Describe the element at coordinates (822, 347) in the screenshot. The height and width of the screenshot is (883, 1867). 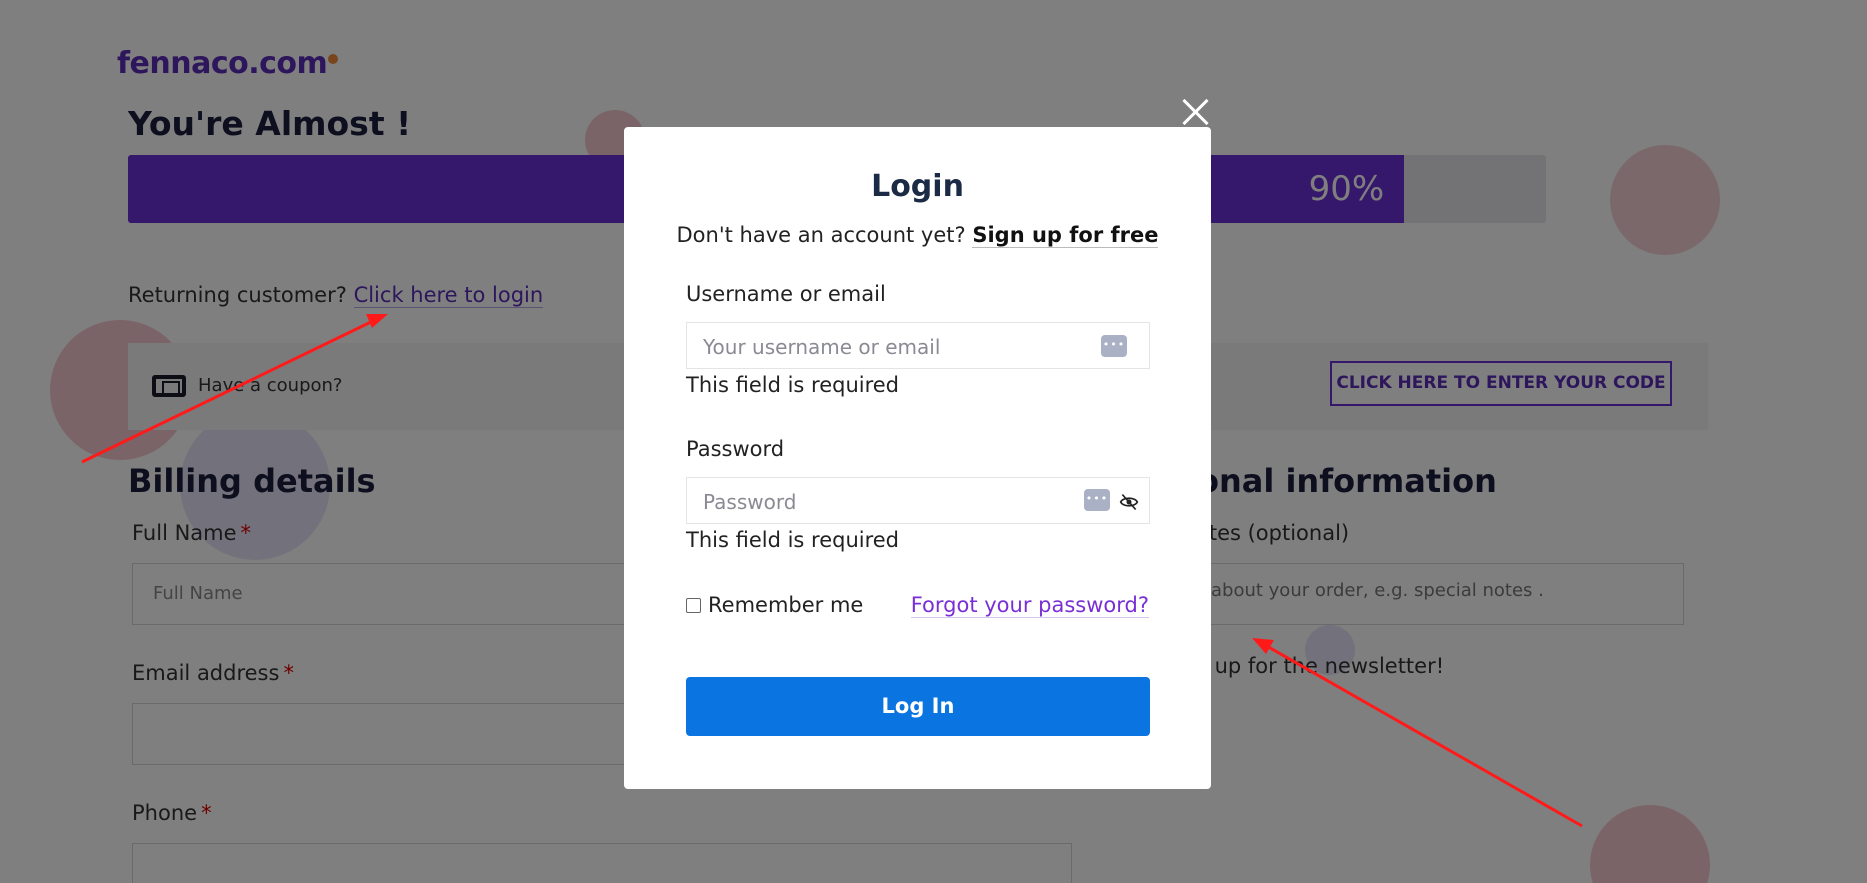
I see `username-placeholder: Your username or email` at that location.